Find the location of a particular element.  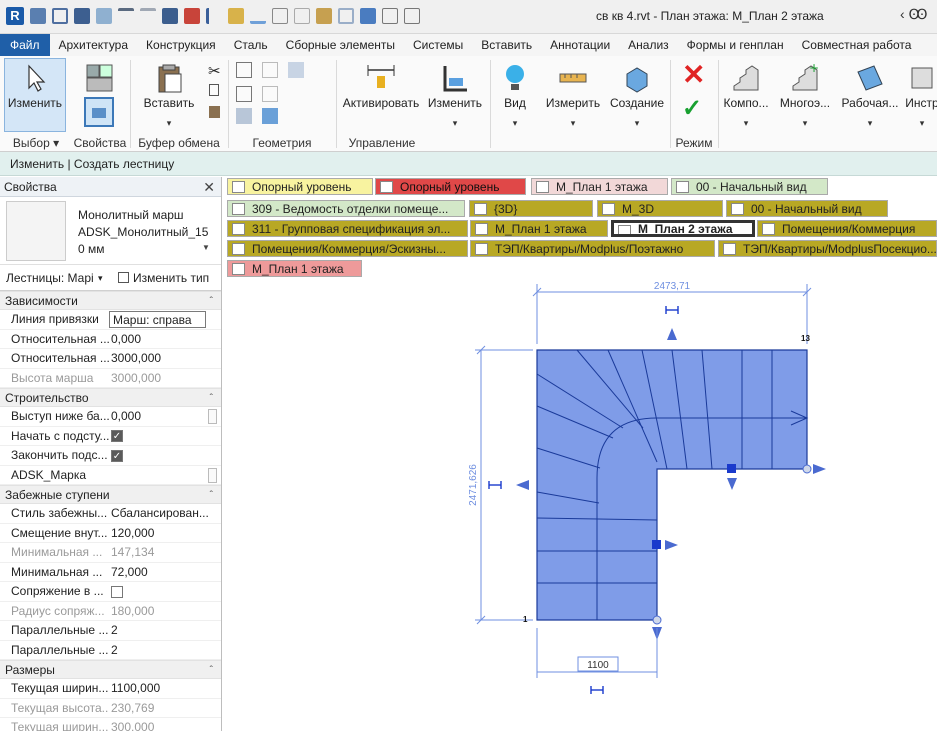

tab-analyze: Анализ is located at coordinates (648, 45).